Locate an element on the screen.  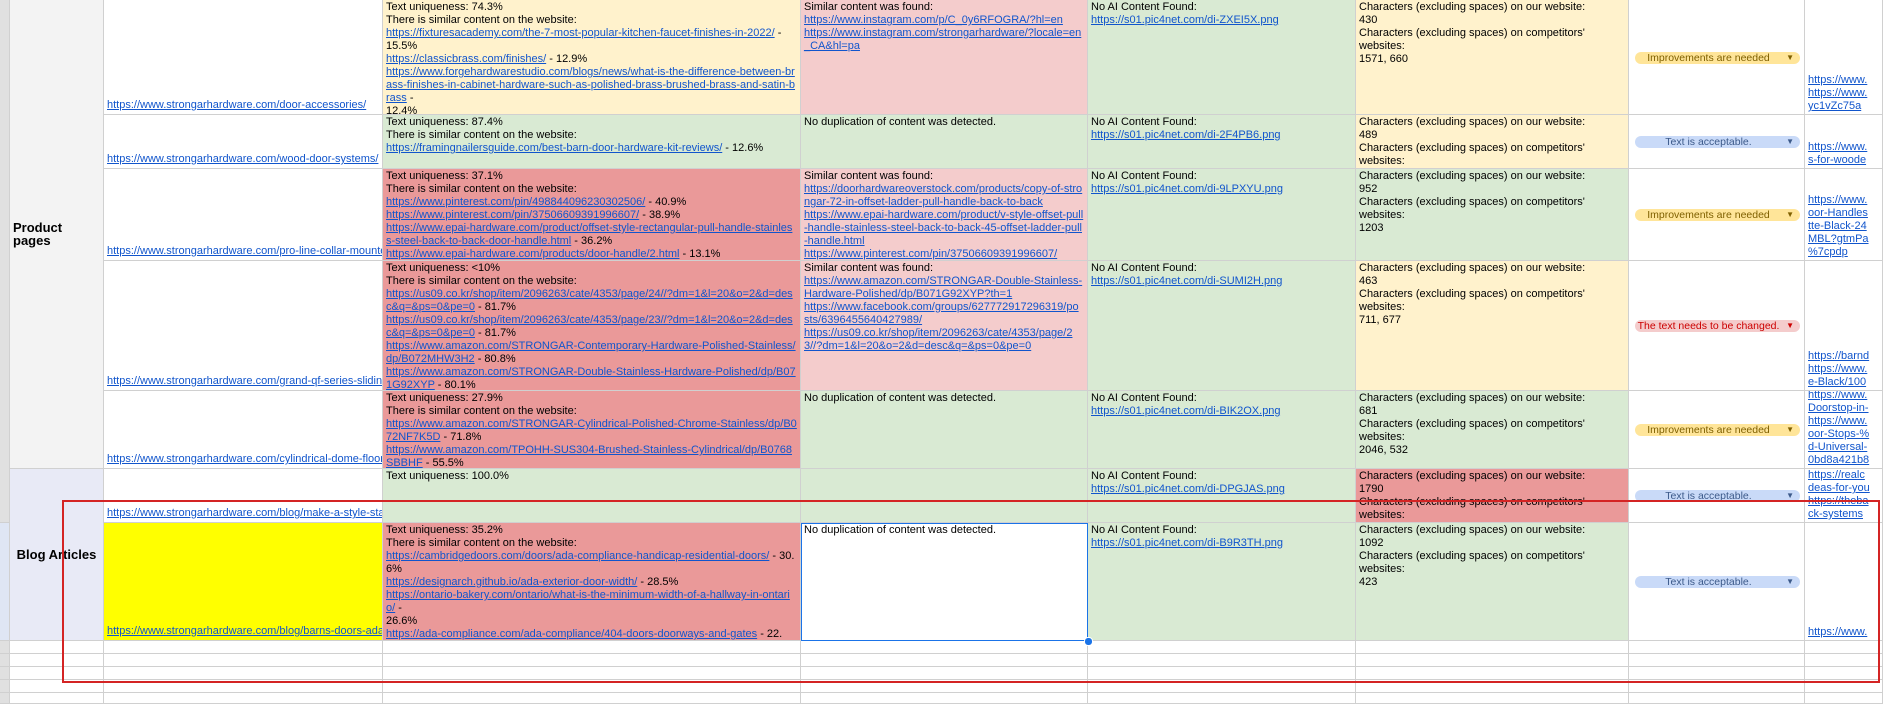
reference-link: https://theba is located at coordinates (1838, 501).